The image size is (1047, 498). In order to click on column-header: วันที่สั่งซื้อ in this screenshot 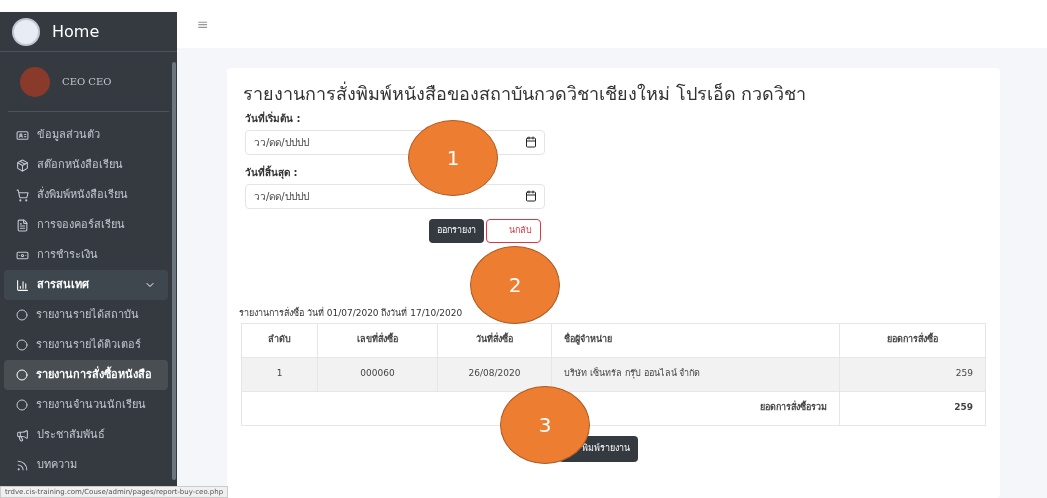, I will do `click(494, 340)`.